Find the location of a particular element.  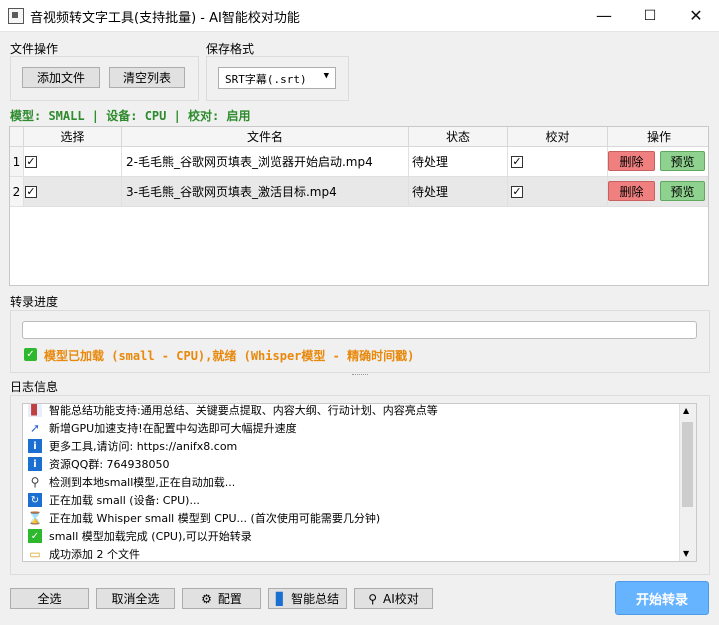

window-title: 音视频转文字工具(支持批量) - AI智能校对功能 is located at coordinates (165, 18).